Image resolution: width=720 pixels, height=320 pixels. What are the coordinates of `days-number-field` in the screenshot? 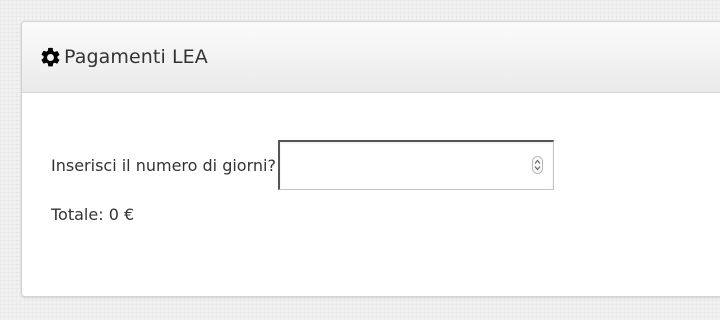 It's located at (415, 165).